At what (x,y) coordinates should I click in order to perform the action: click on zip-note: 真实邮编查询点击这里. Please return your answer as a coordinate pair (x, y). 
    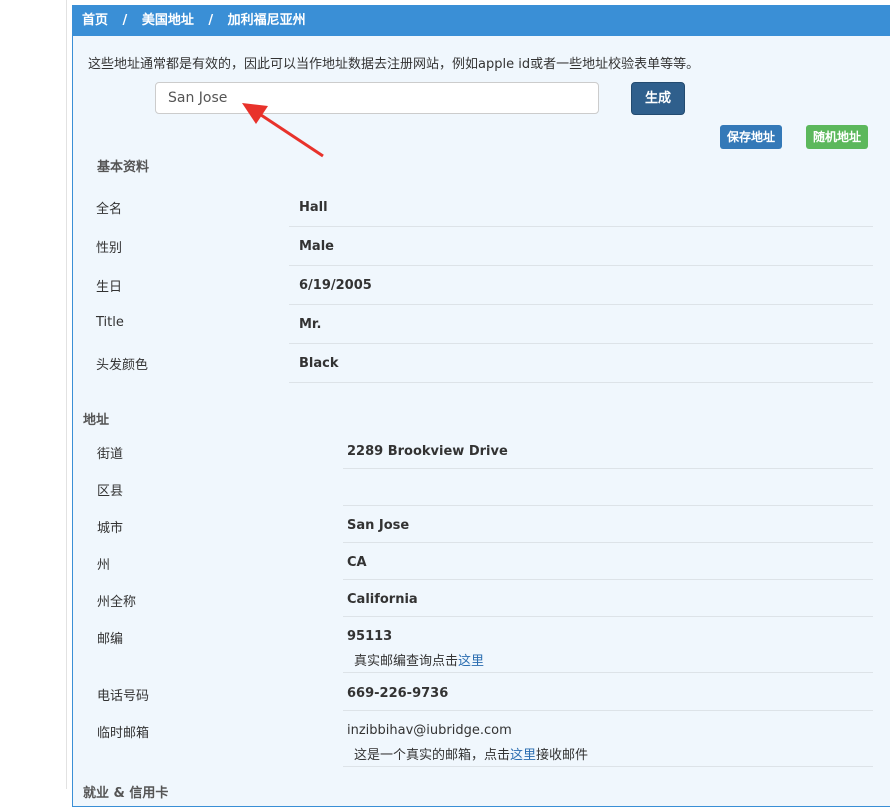
    Looking at the image, I should click on (419, 659).